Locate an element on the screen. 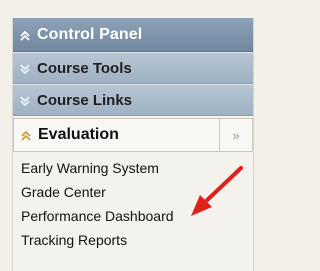  section-label: Course Links is located at coordinates (85, 100).